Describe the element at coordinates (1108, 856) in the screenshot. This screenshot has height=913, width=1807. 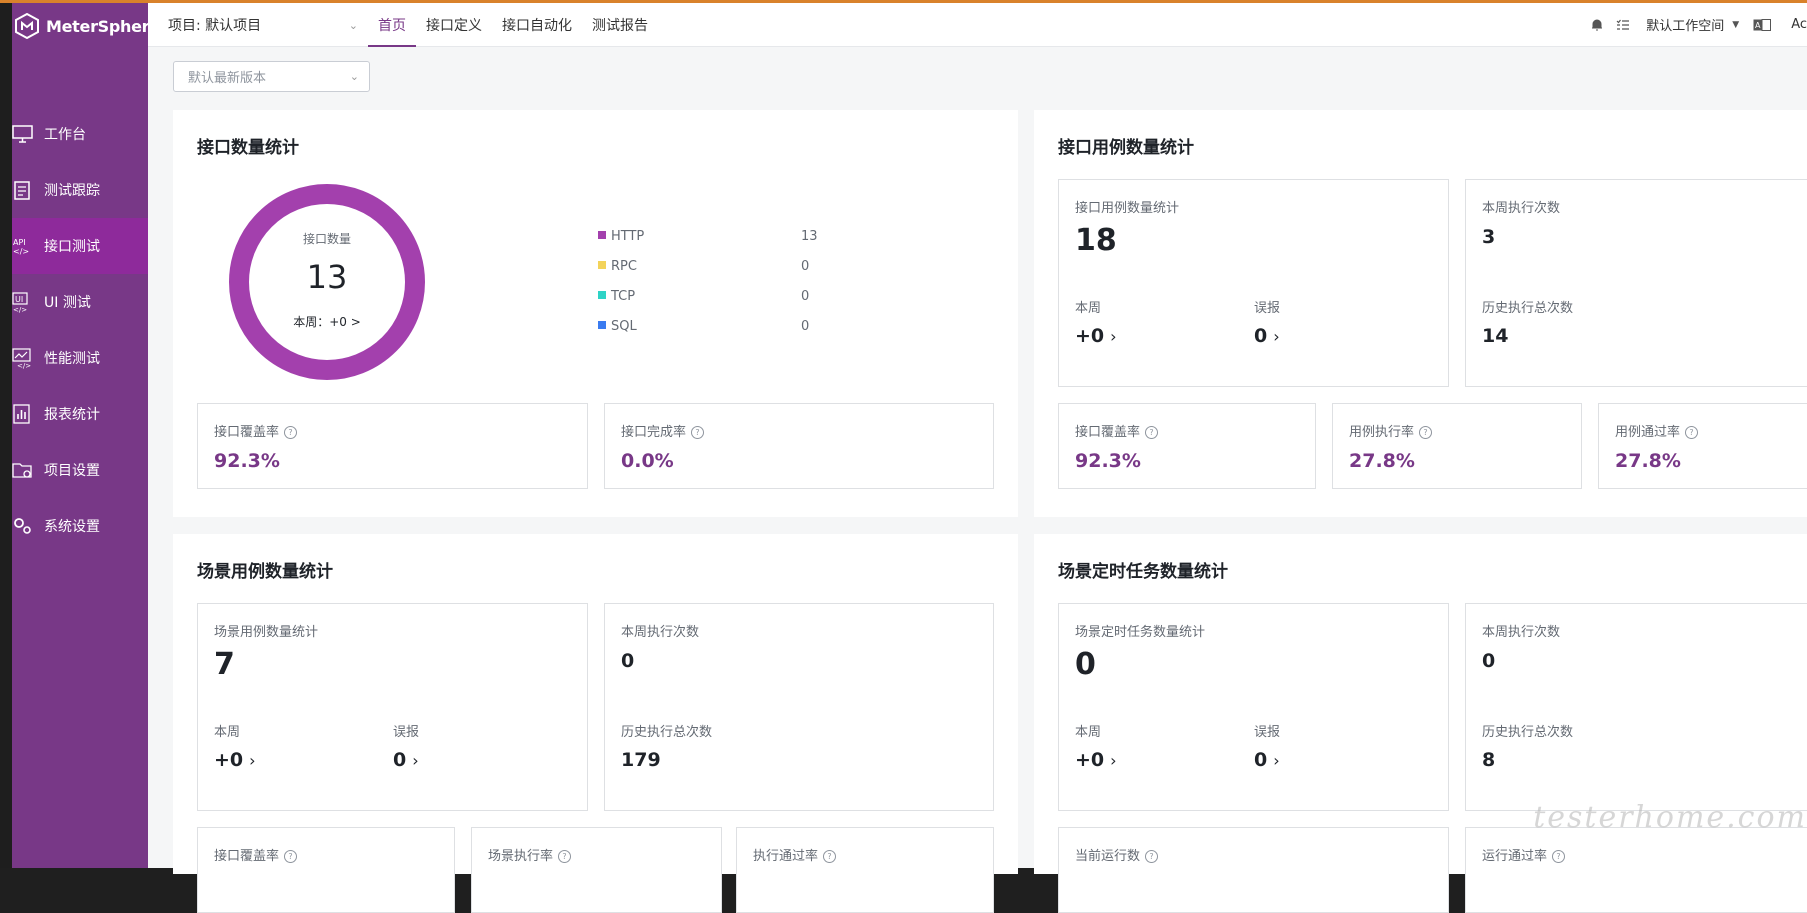
I see `stat-label-text: 当前运行数` at that location.